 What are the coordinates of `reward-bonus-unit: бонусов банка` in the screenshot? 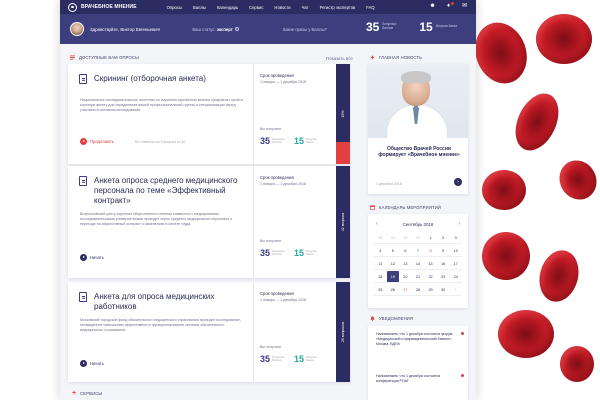 It's located at (311, 252).